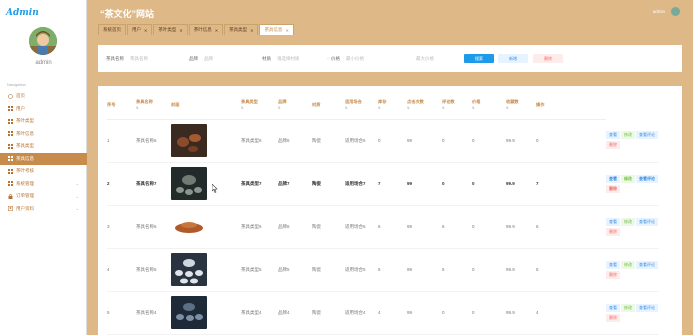 Image resolution: width=693 pixels, height=335 pixels. What do you see at coordinates (139, 58) in the screenshot?
I see `name-input: 茶具名称` at bounding box center [139, 58].